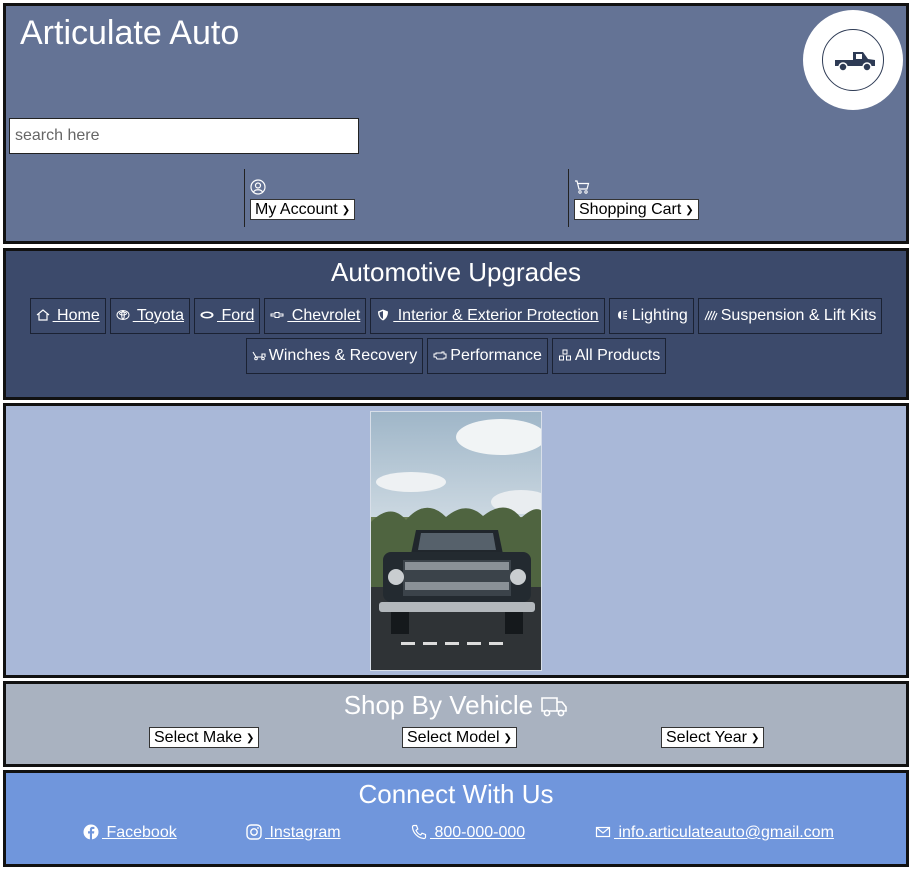 The height and width of the screenshot is (871, 912). Describe the element at coordinates (254, 832) in the screenshot. I see `instagram-icon` at that location.